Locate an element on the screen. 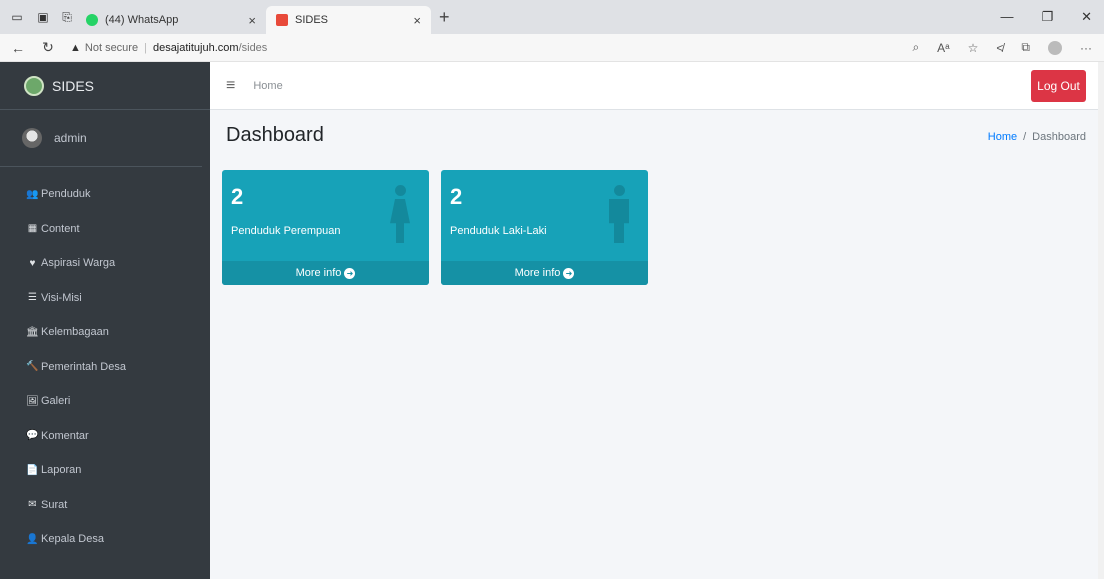 The width and height of the screenshot is (1104, 579). sidebar-item-label: Kepala Desa is located at coordinates (72, 539).